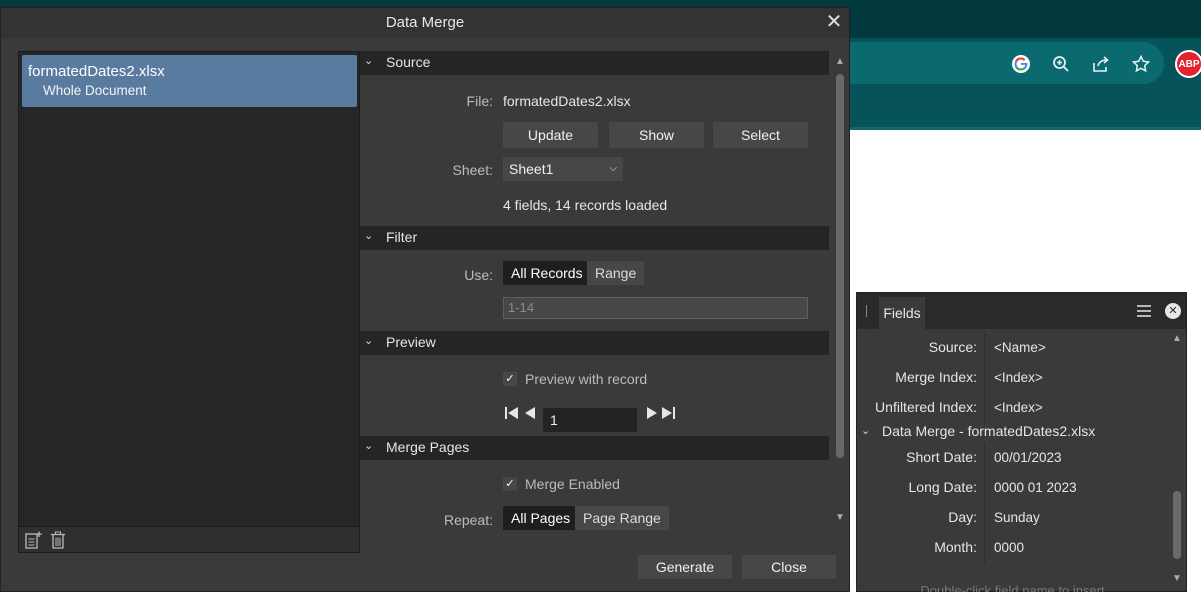 The image size is (1201, 592). I want to click on field-label: Long Date:, so click(943, 487).